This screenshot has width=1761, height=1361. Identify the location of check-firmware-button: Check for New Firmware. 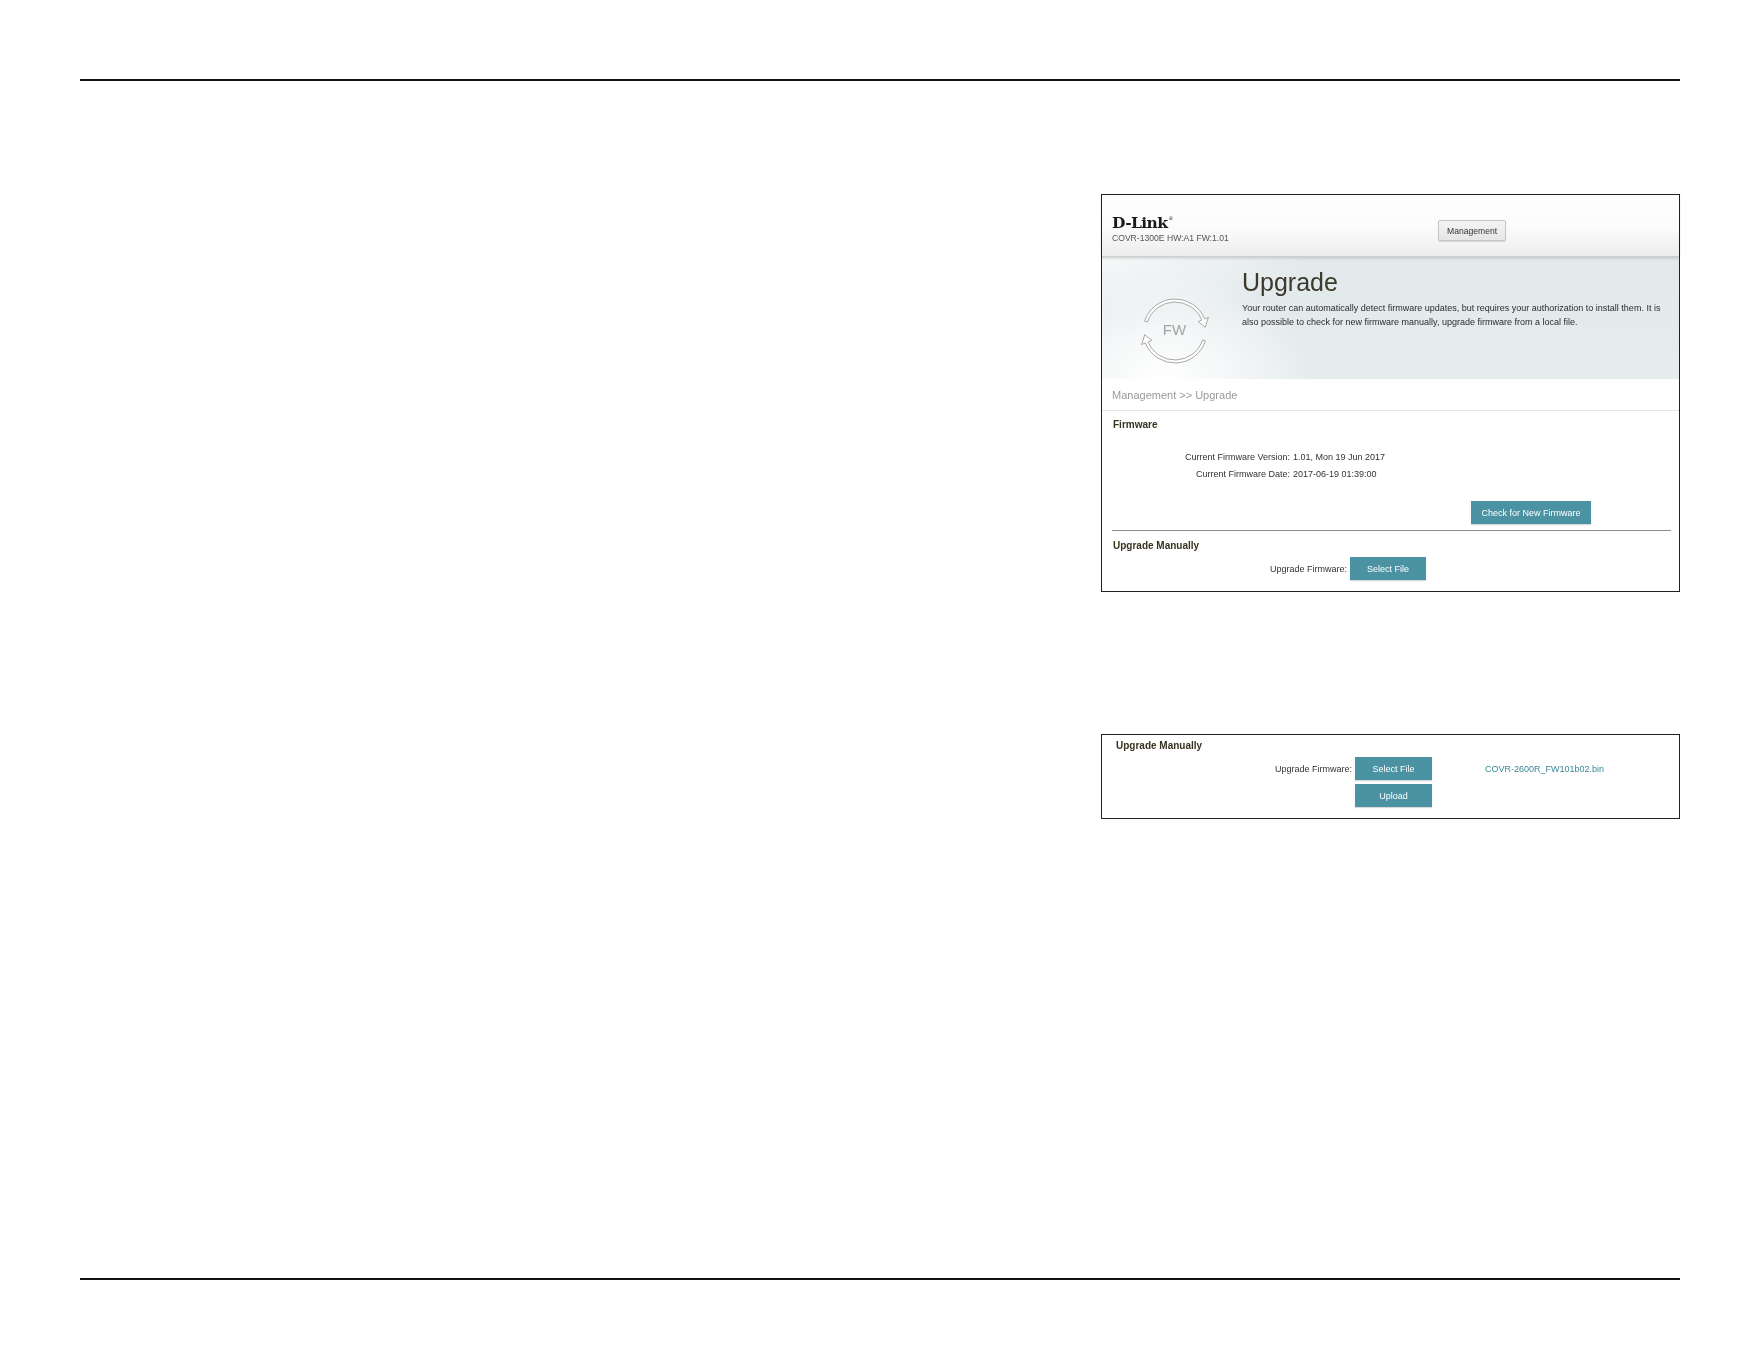
(1531, 512).